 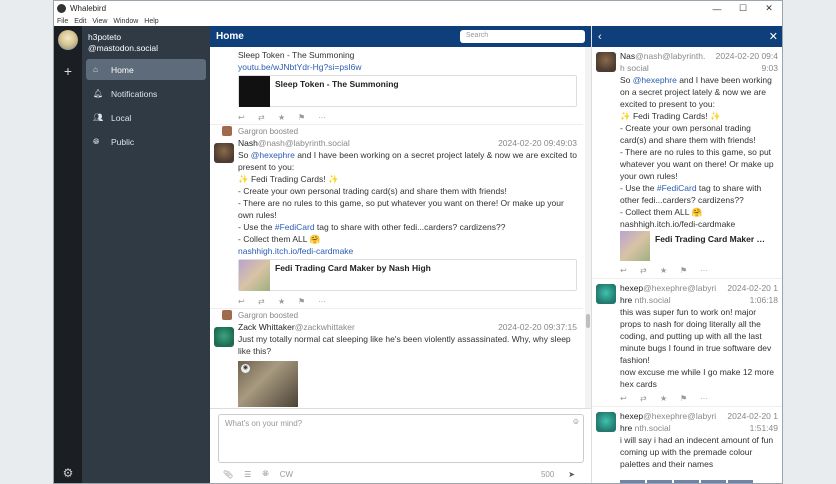 I want to click on poll-icon: ☰, so click(x=247, y=474).